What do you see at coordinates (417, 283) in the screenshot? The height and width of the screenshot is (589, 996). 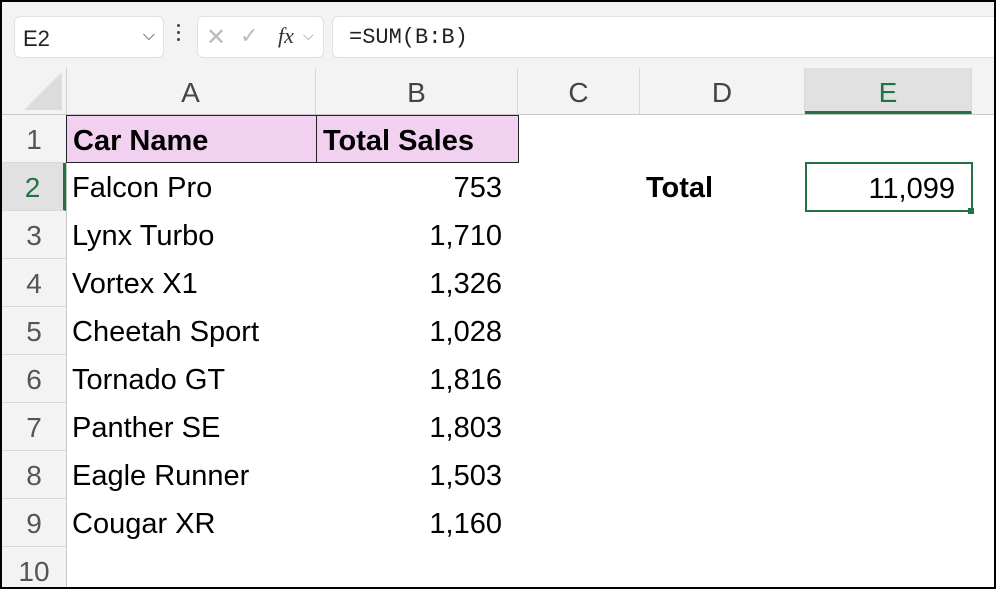 I see `cell-b4: 1,326` at bounding box center [417, 283].